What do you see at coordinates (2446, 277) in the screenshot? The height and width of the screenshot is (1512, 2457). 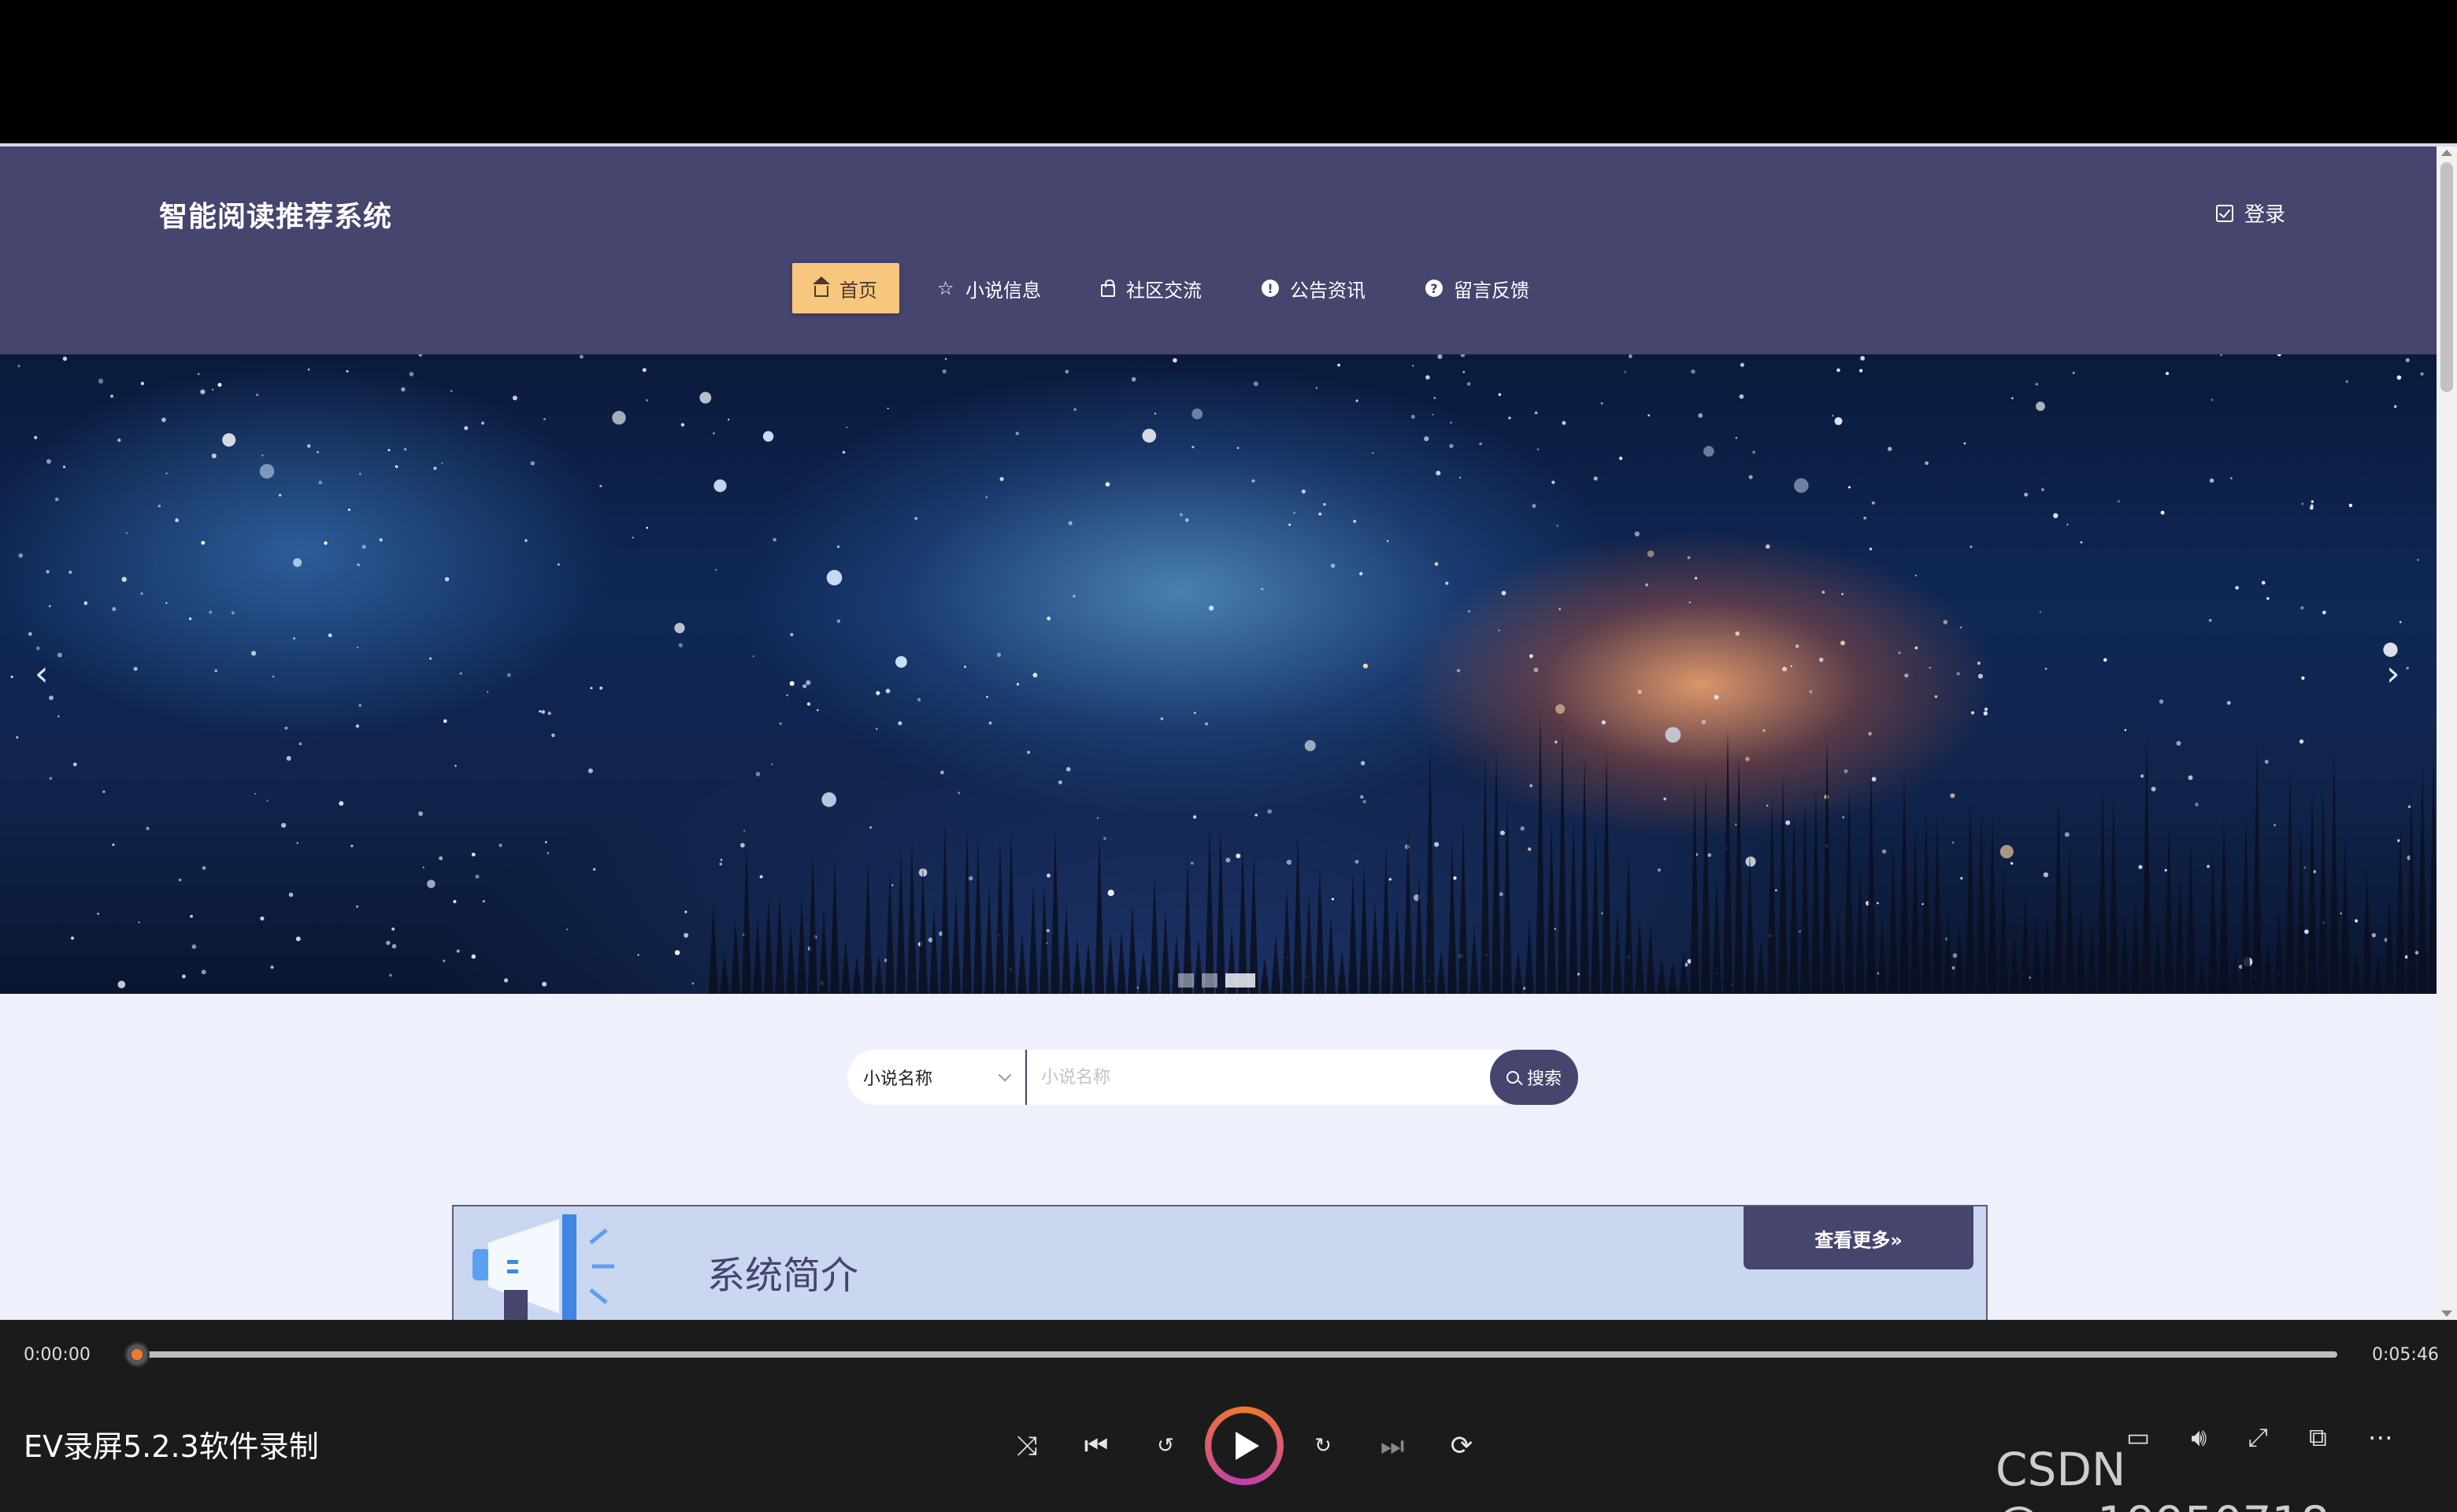 I see `scroll-thumb` at bounding box center [2446, 277].